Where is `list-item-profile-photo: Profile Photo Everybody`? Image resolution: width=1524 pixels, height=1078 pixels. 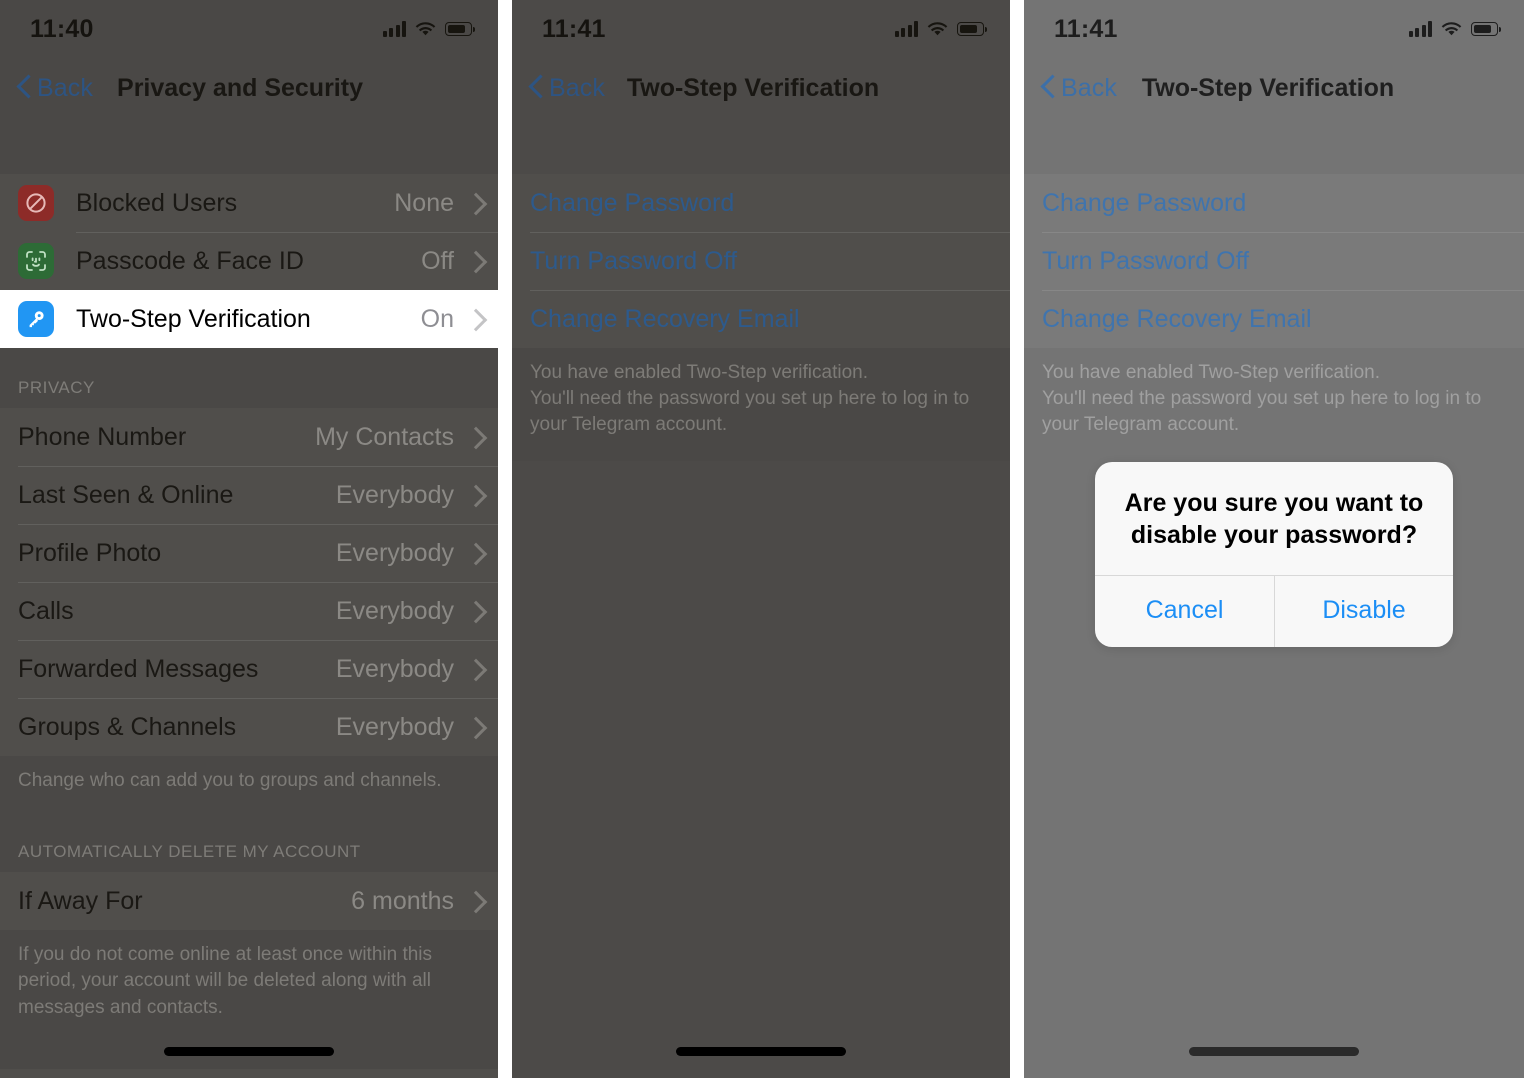 list-item-profile-photo: Profile Photo Everybody is located at coordinates (249, 553).